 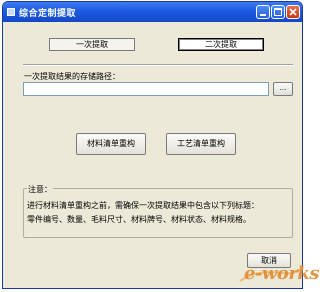 I want to click on eworks-watermark-logo: e-works, so click(x=279, y=273).